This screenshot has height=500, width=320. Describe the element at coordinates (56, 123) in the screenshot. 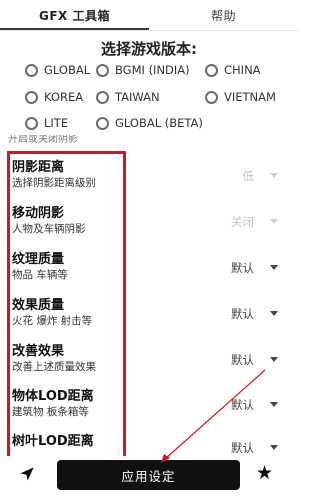

I see `radio-label: LITE` at that location.